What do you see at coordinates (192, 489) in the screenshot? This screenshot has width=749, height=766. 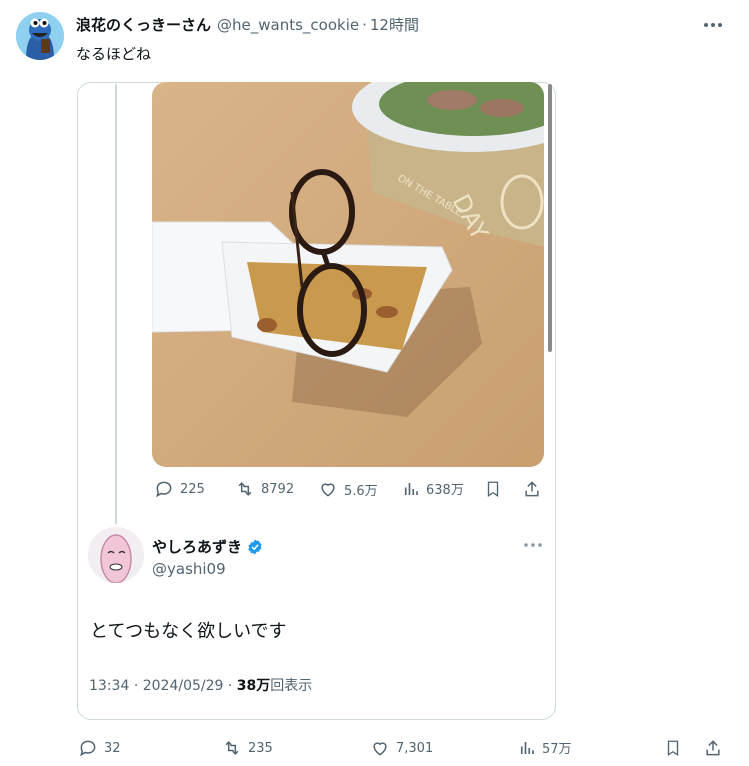 I see `quoted-reply-count: 225` at bounding box center [192, 489].